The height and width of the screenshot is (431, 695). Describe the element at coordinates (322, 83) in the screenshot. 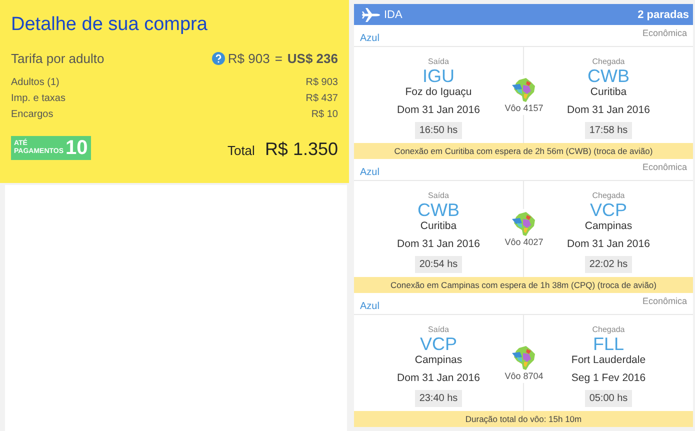

I see `price-value: R$ 903` at that location.